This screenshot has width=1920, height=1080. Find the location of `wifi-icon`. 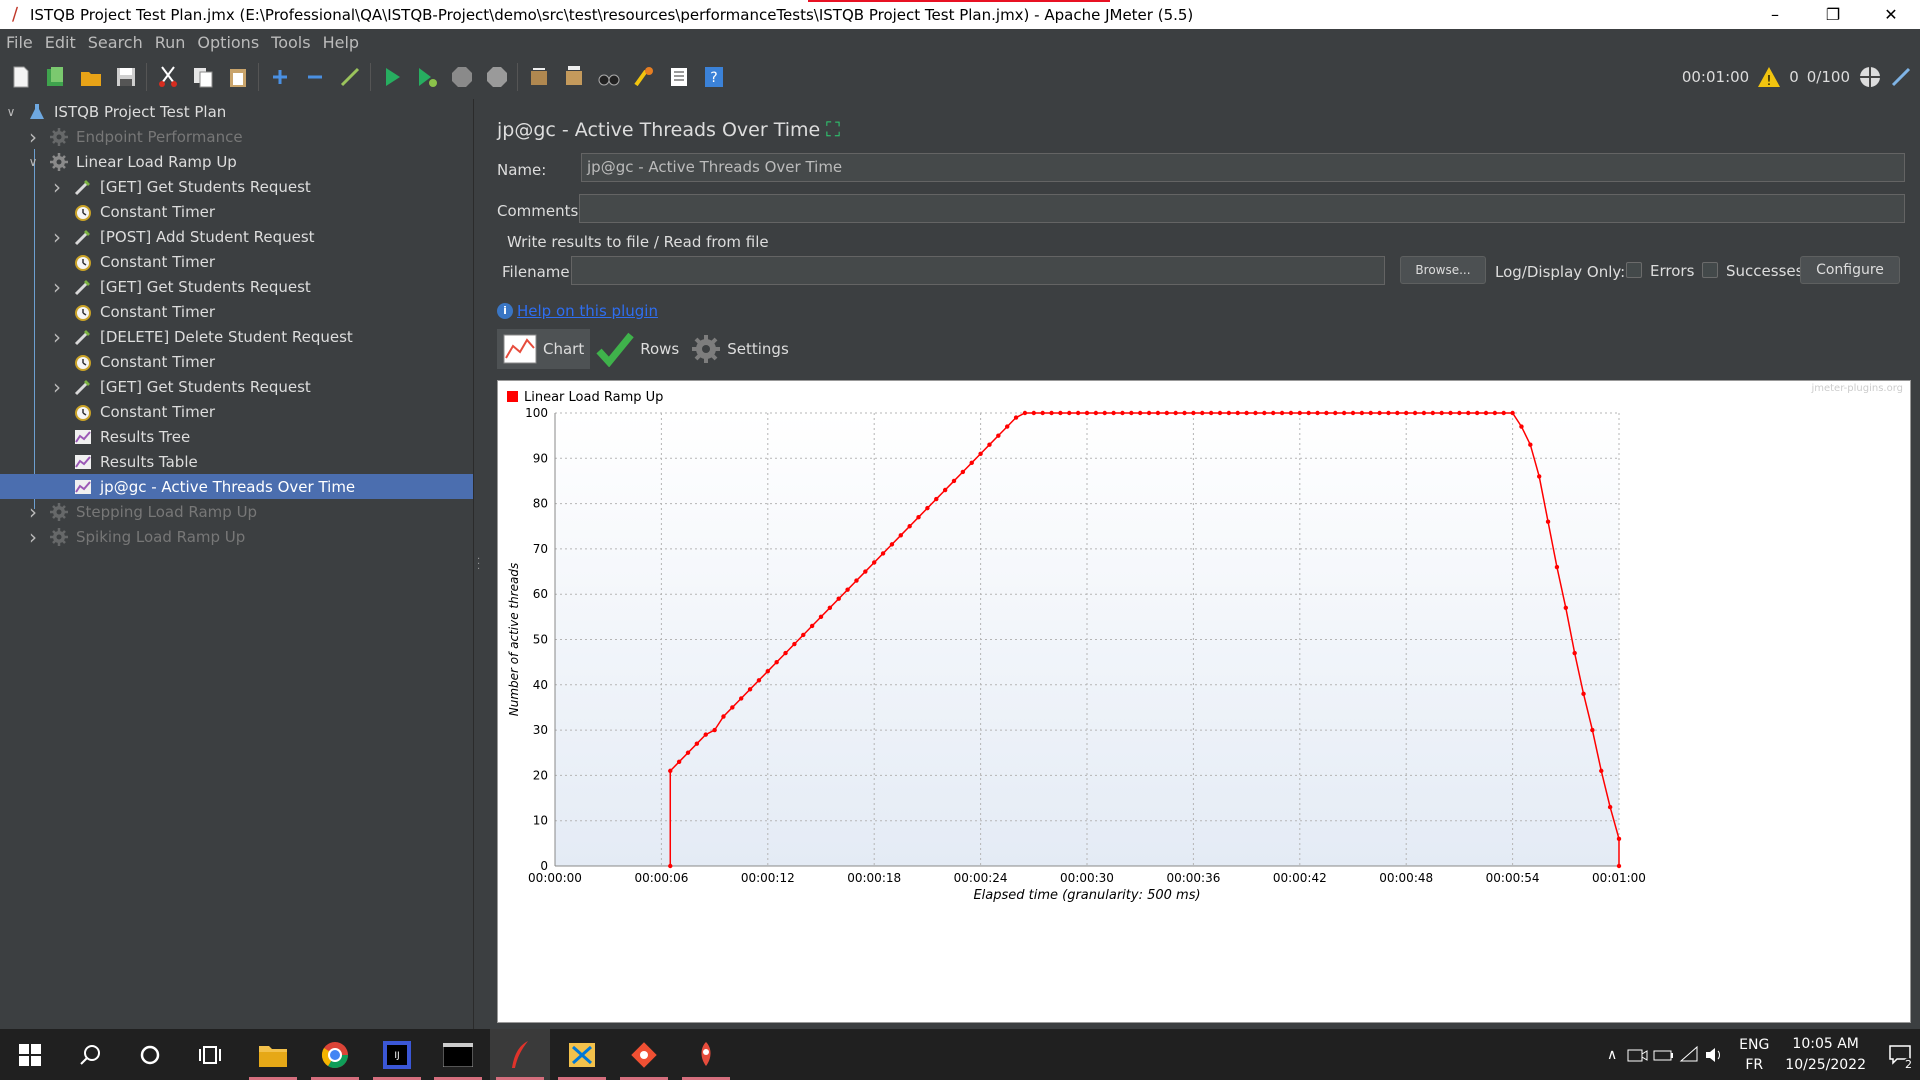

wifi-icon is located at coordinates (1690, 1055).